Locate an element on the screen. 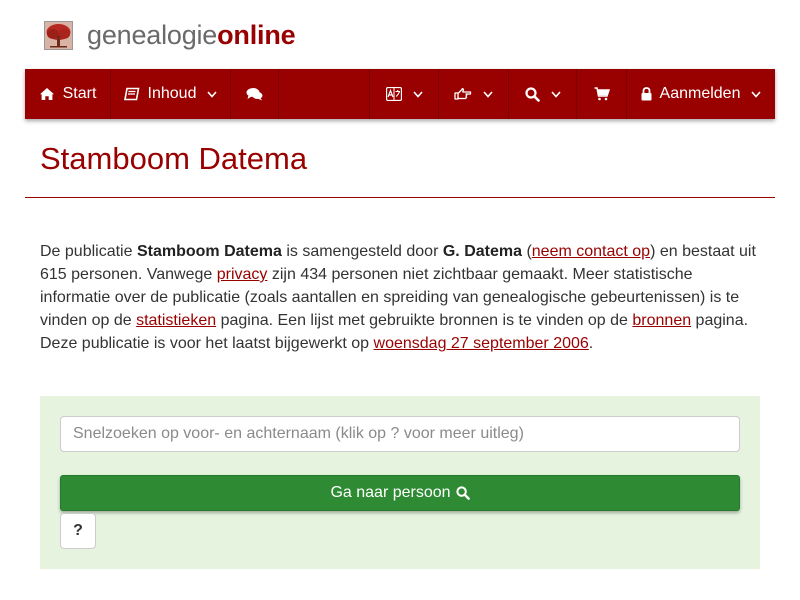  privacy-link: privacy is located at coordinates (242, 274).